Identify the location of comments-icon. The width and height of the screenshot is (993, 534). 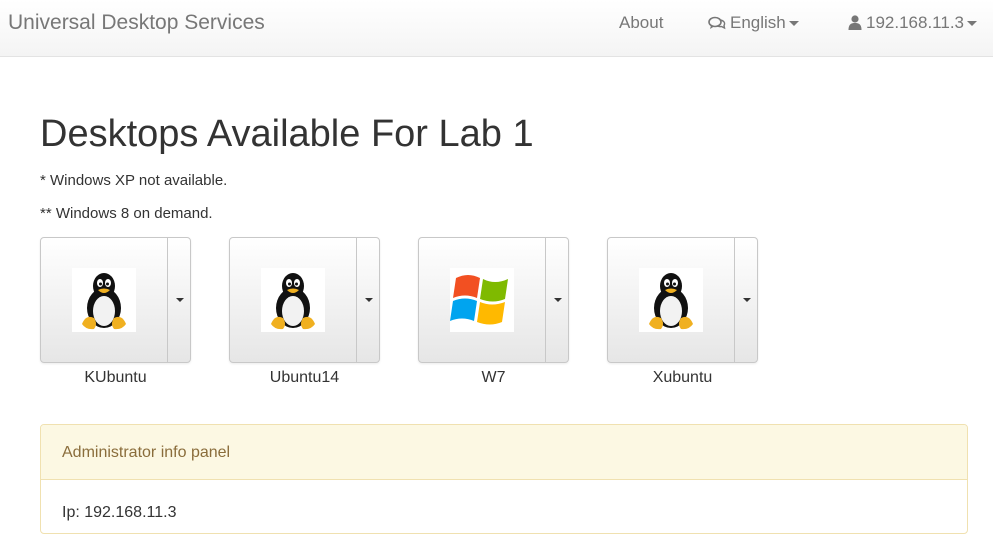
(717, 25).